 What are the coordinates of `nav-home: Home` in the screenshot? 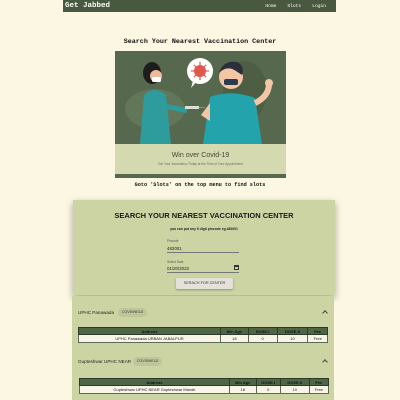 It's located at (270, 6).